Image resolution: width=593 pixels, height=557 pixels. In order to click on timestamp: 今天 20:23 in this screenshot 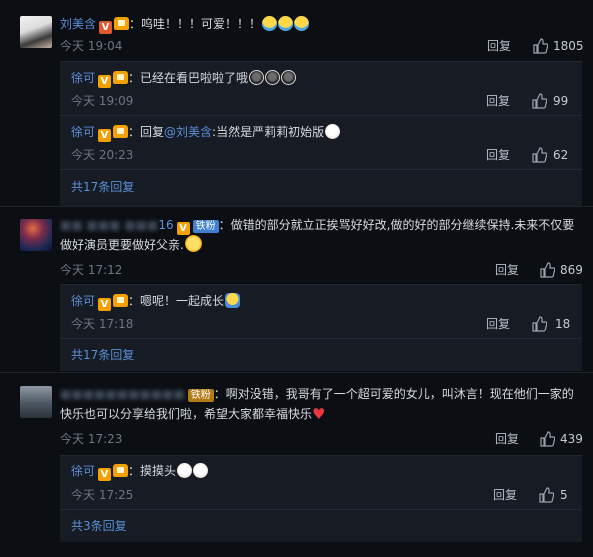, I will do `click(102, 155)`.